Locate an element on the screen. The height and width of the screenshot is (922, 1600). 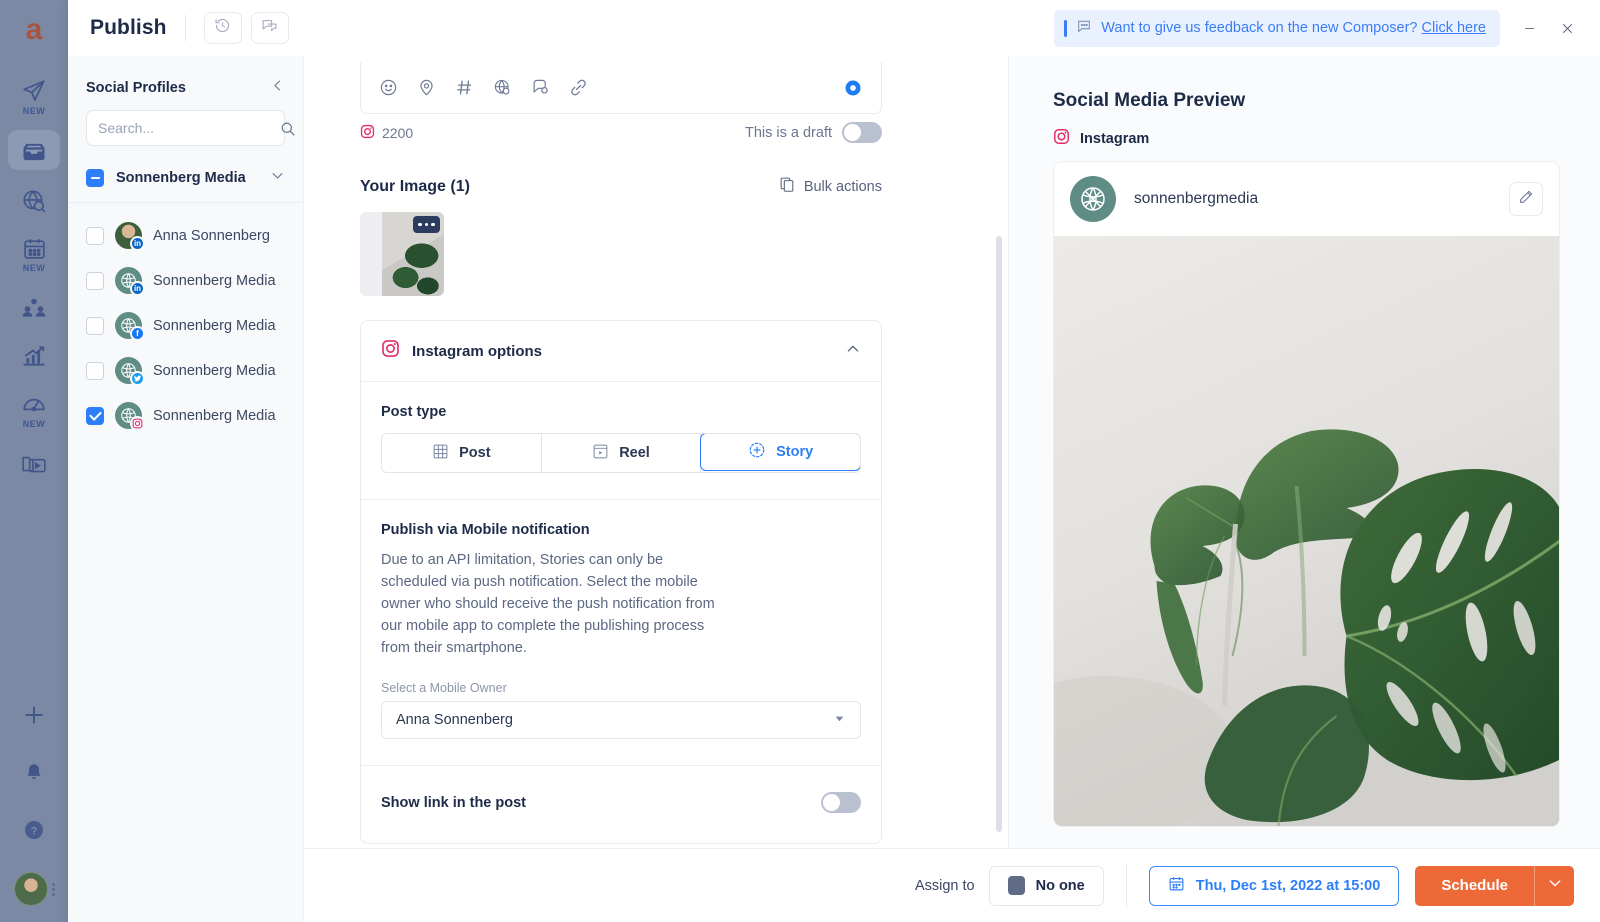
hashtag-icon is located at coordinates (464, 87).